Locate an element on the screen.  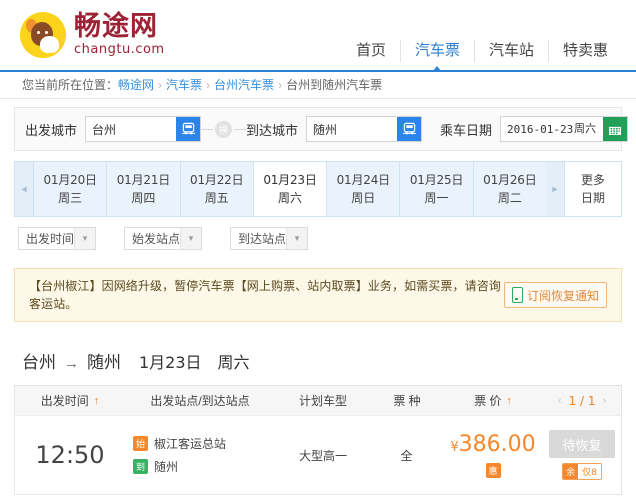
price-value: ¥386.00 is located at coordinates (493, 445).